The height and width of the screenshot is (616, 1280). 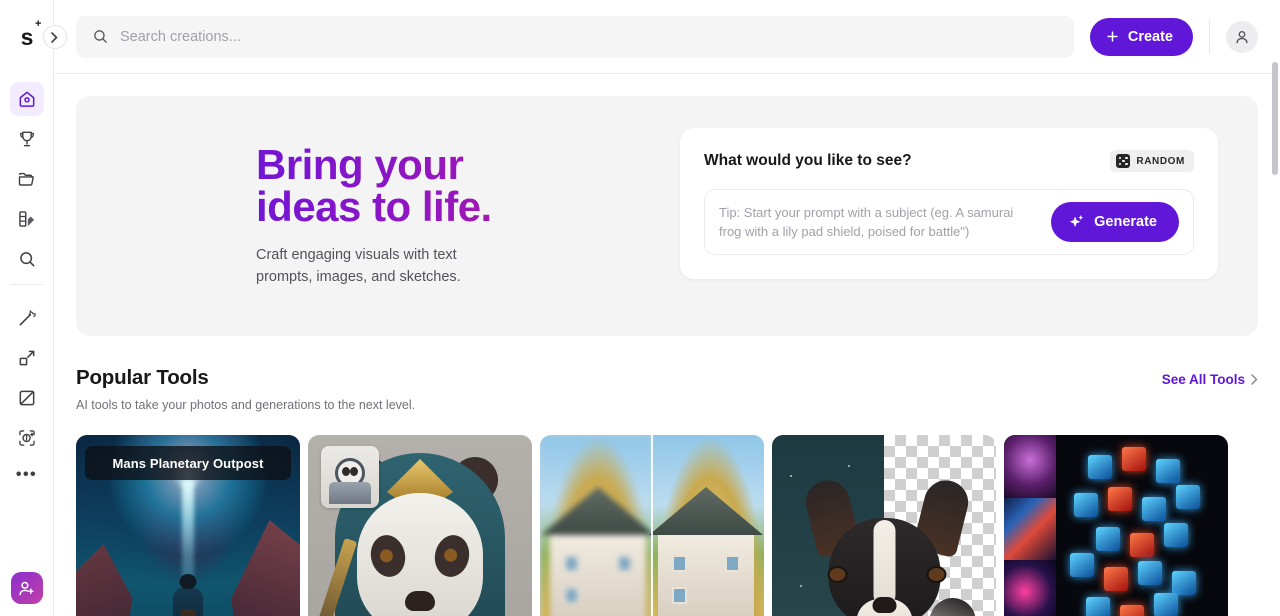 I want to click on upscale-before-half, so click(x=596, y=525).